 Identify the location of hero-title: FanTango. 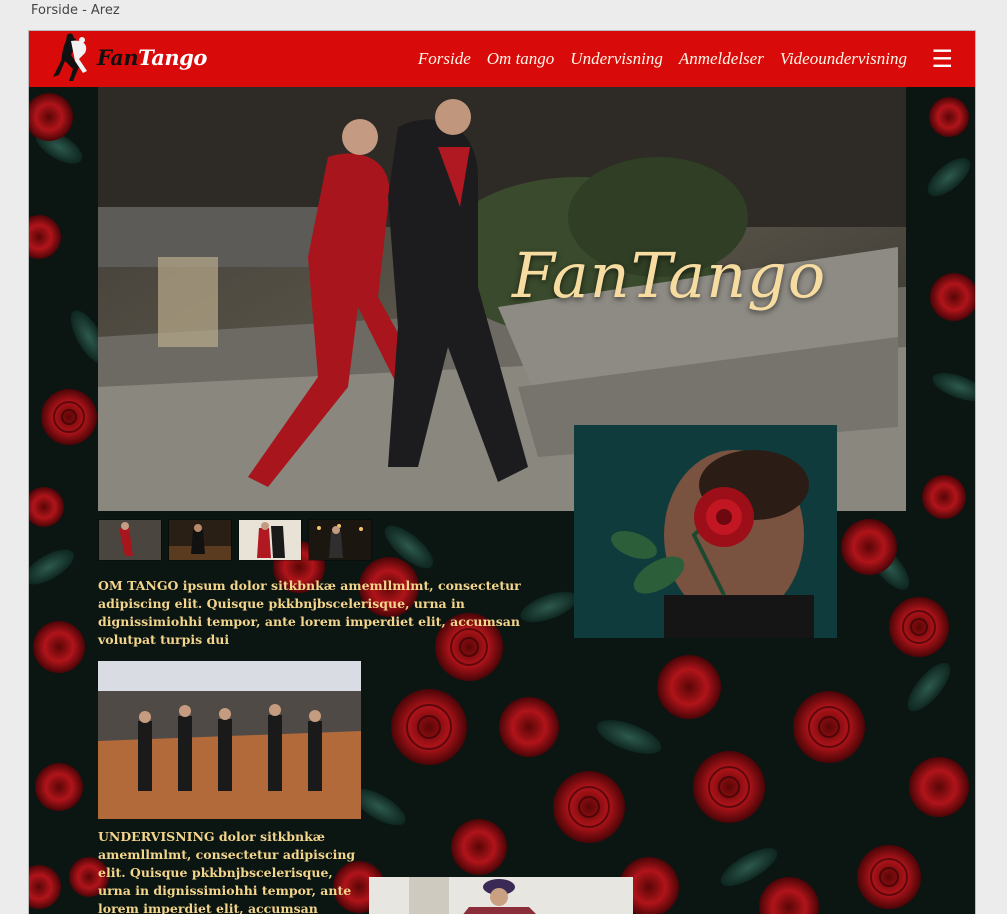
(669, 275).